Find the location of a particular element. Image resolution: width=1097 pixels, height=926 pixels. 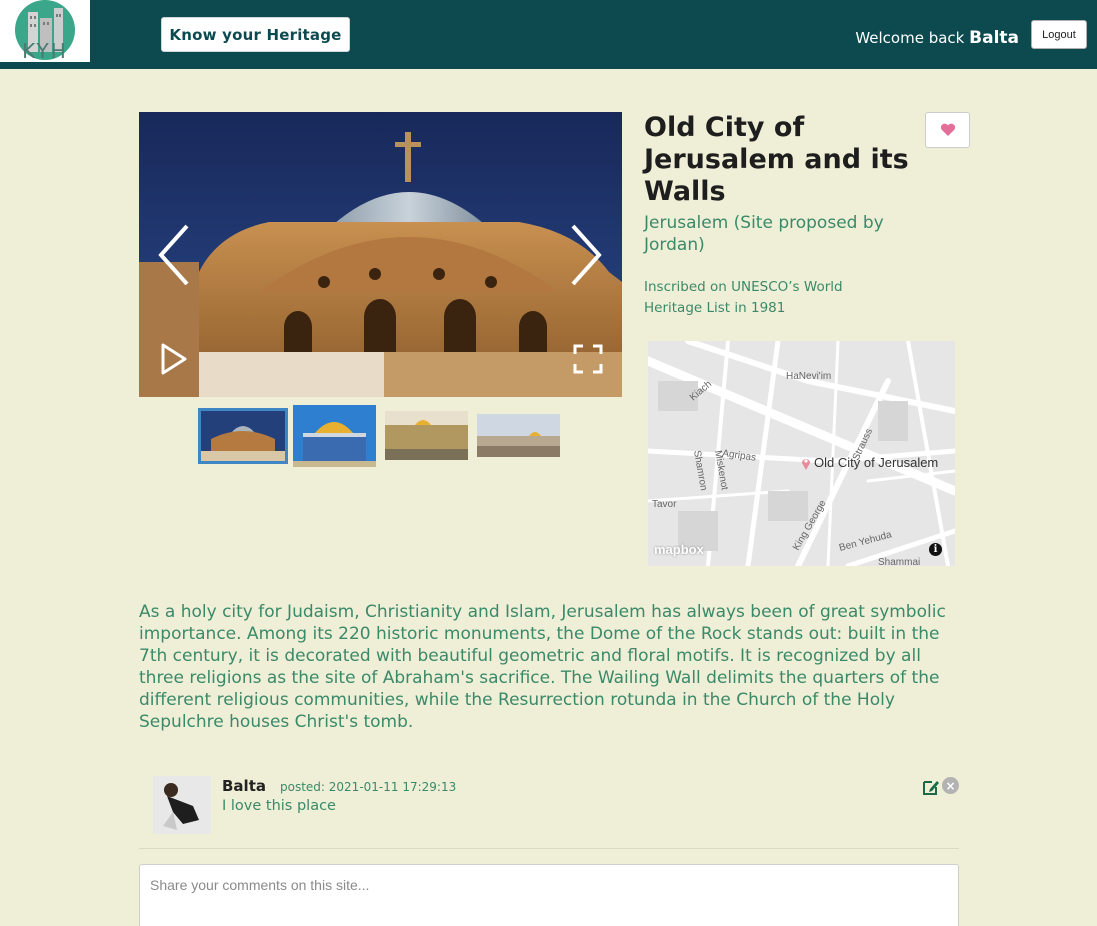

thumbnail-dome-of-the-rock is located at coordinates (334, 436).